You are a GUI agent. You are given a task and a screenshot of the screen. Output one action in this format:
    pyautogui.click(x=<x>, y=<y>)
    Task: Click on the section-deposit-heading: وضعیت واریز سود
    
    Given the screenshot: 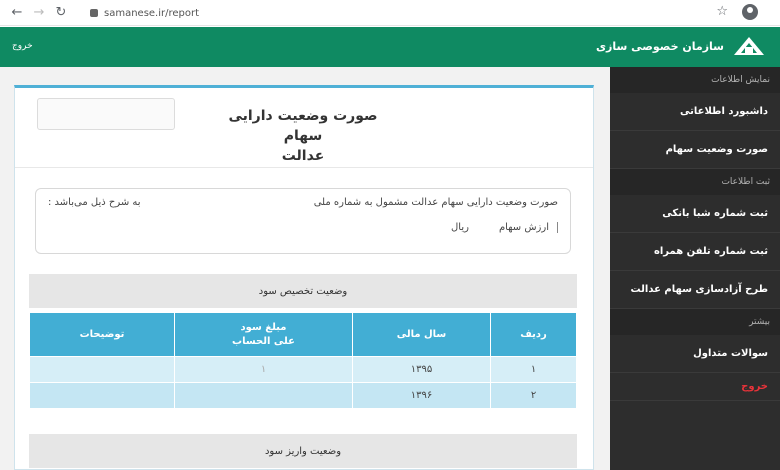 What is the action you would take?
    pyautogui.click(x=303, y=451)
    